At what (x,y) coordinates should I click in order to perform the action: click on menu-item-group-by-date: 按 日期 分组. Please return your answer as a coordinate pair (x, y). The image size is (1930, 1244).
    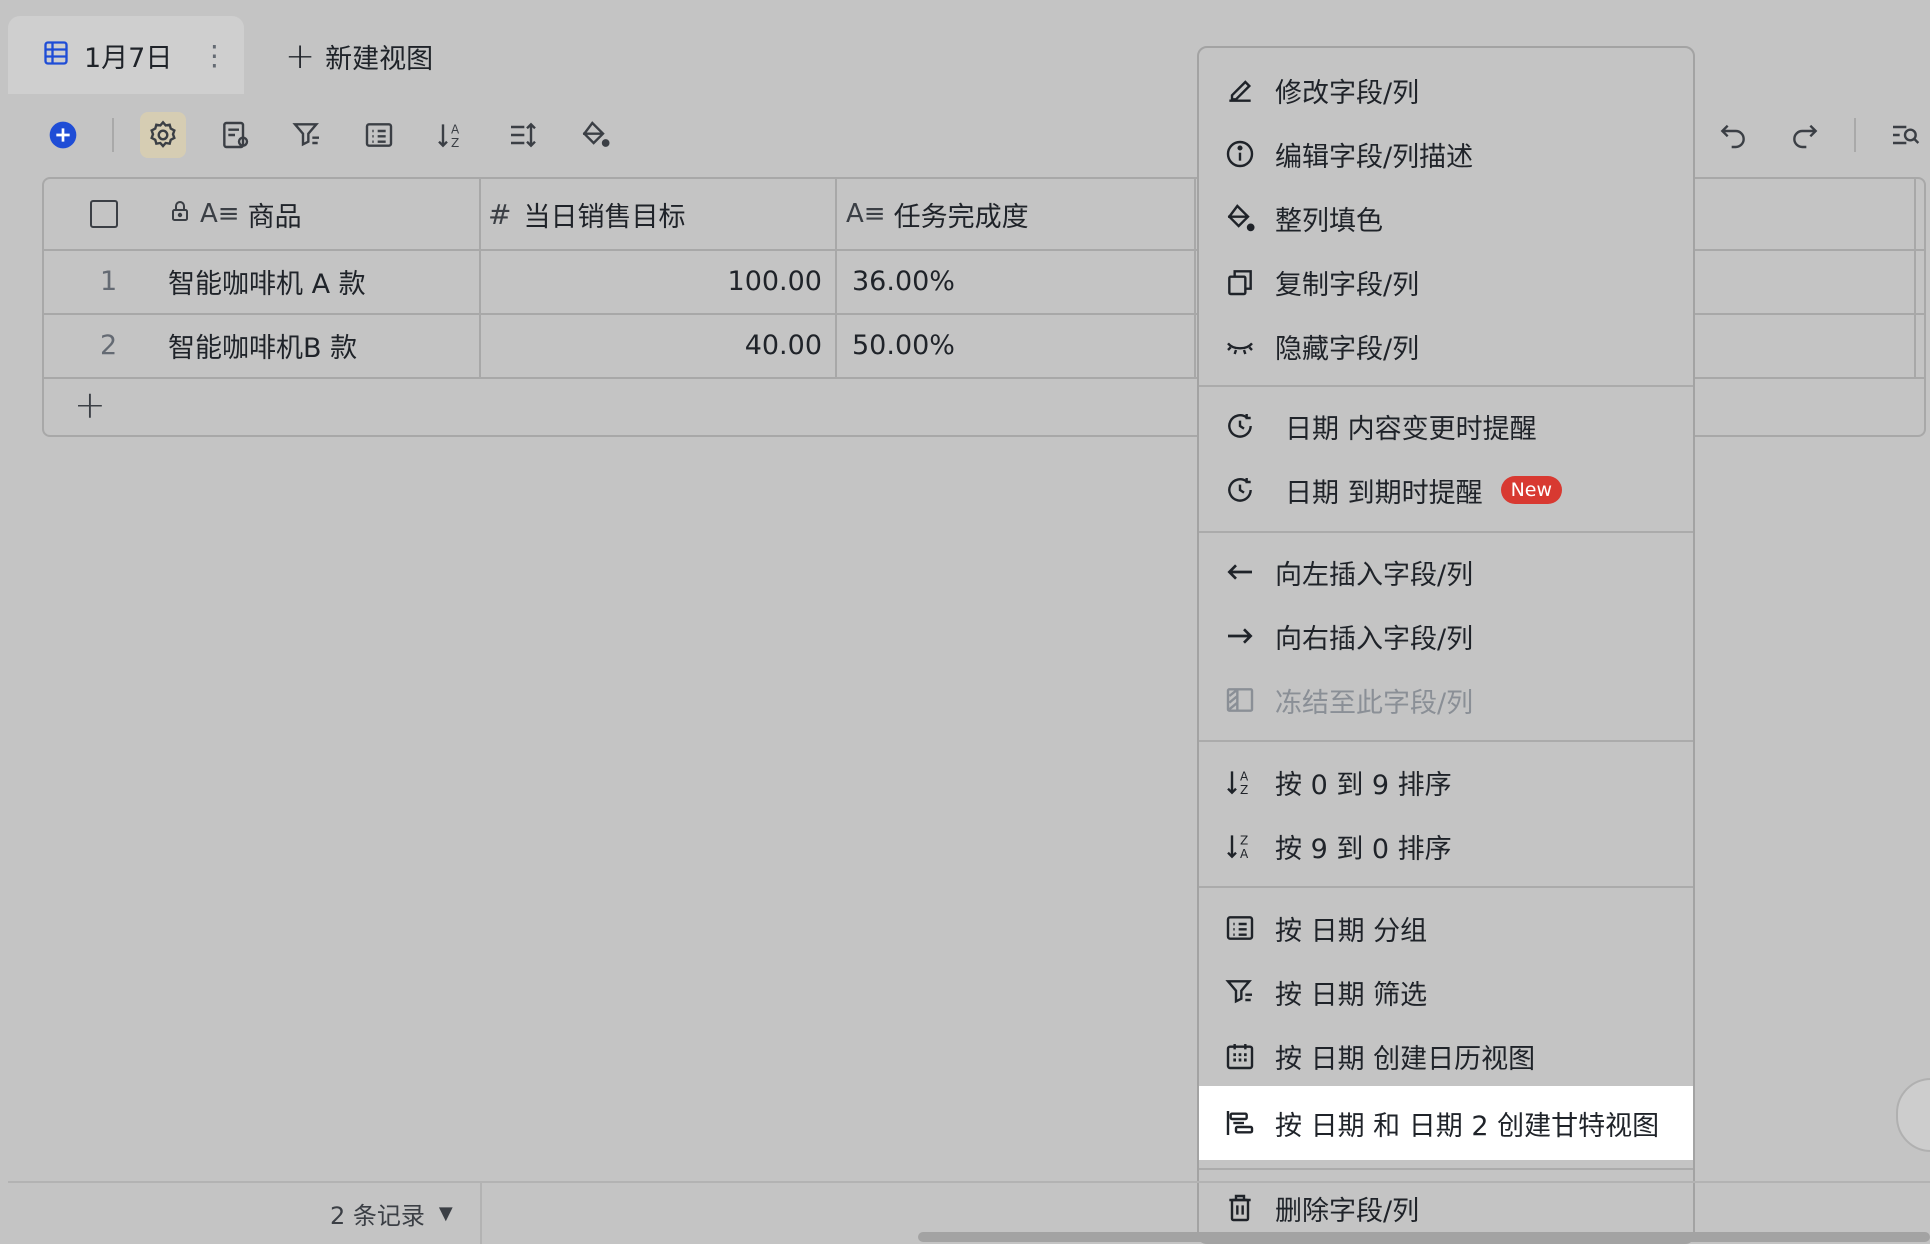
    Looking at the image, I should click on (1446, 928).